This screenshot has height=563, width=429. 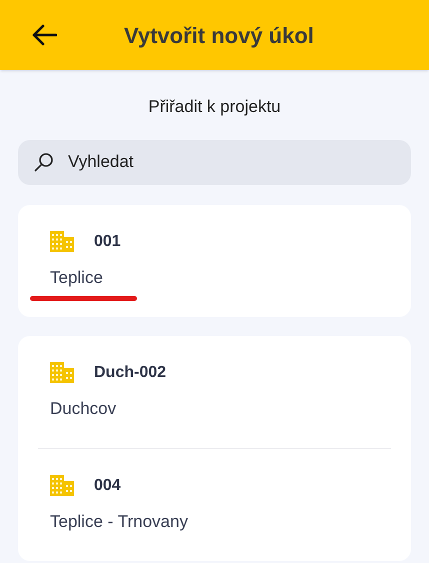 I want to click on project-code: 001, so click(x=107, y=242).